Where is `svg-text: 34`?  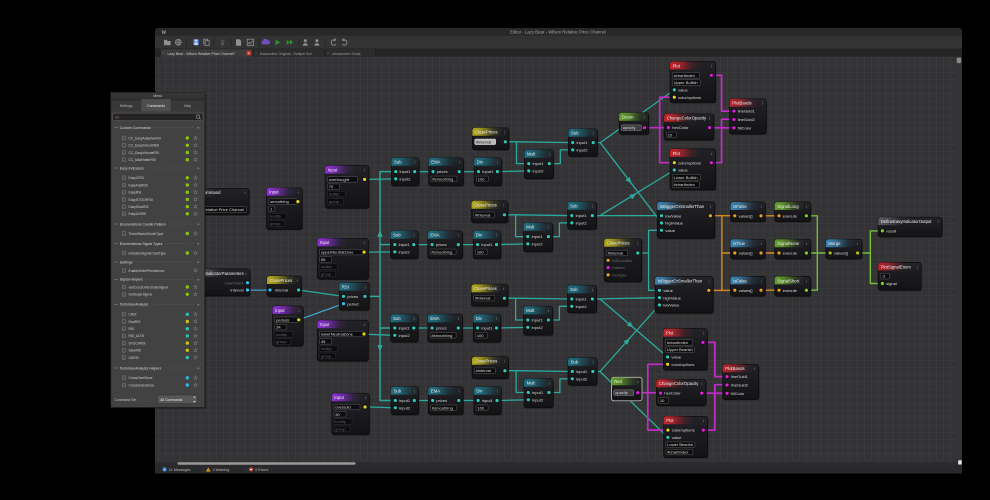
svg-text: 34 is located at coordinates (278, 327).